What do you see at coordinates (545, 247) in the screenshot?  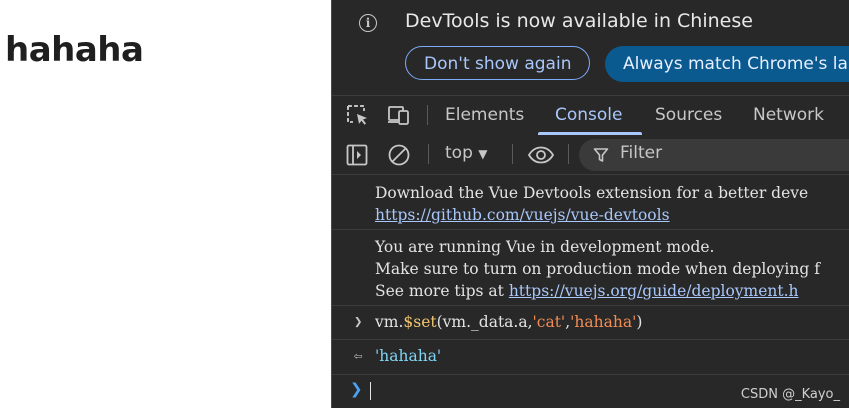 I see `message-text: You are running Vue in development mode.` at bounding box center [545, 247].